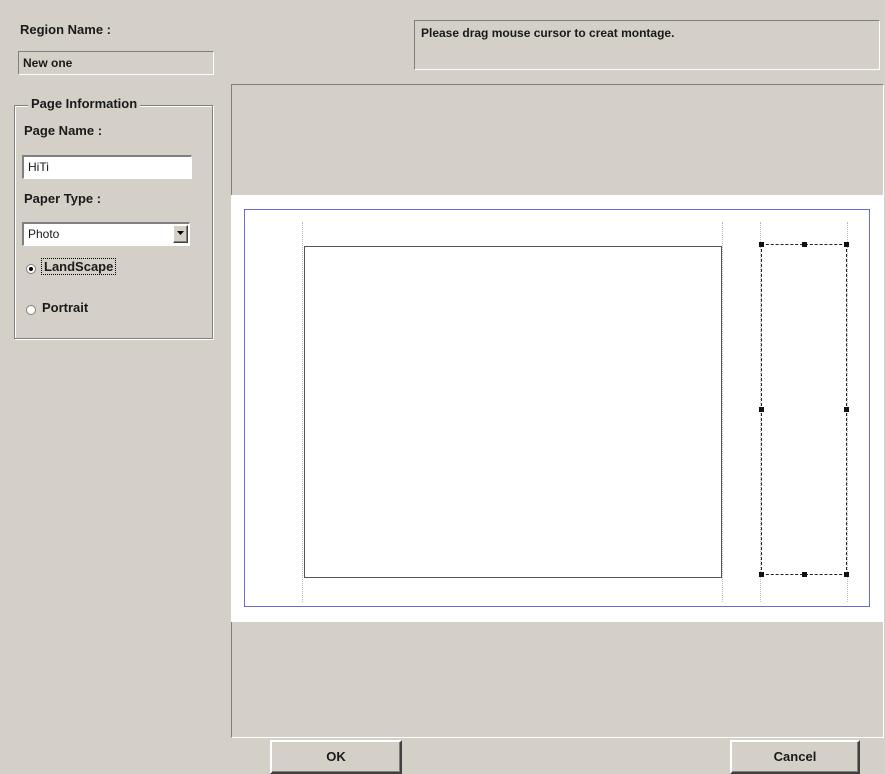 Image resolution: width=885 pixels, height=774 pixels. I want to click on cancel-button: Cancel, so click(795, 757).